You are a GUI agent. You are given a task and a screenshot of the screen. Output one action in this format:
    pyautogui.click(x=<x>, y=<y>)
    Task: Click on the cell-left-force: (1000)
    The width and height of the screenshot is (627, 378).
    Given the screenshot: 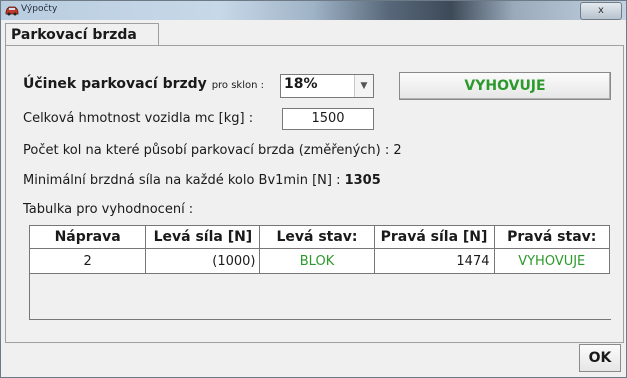 What is the action you would take?
    pyautogui.click(x=203, y=261)
    